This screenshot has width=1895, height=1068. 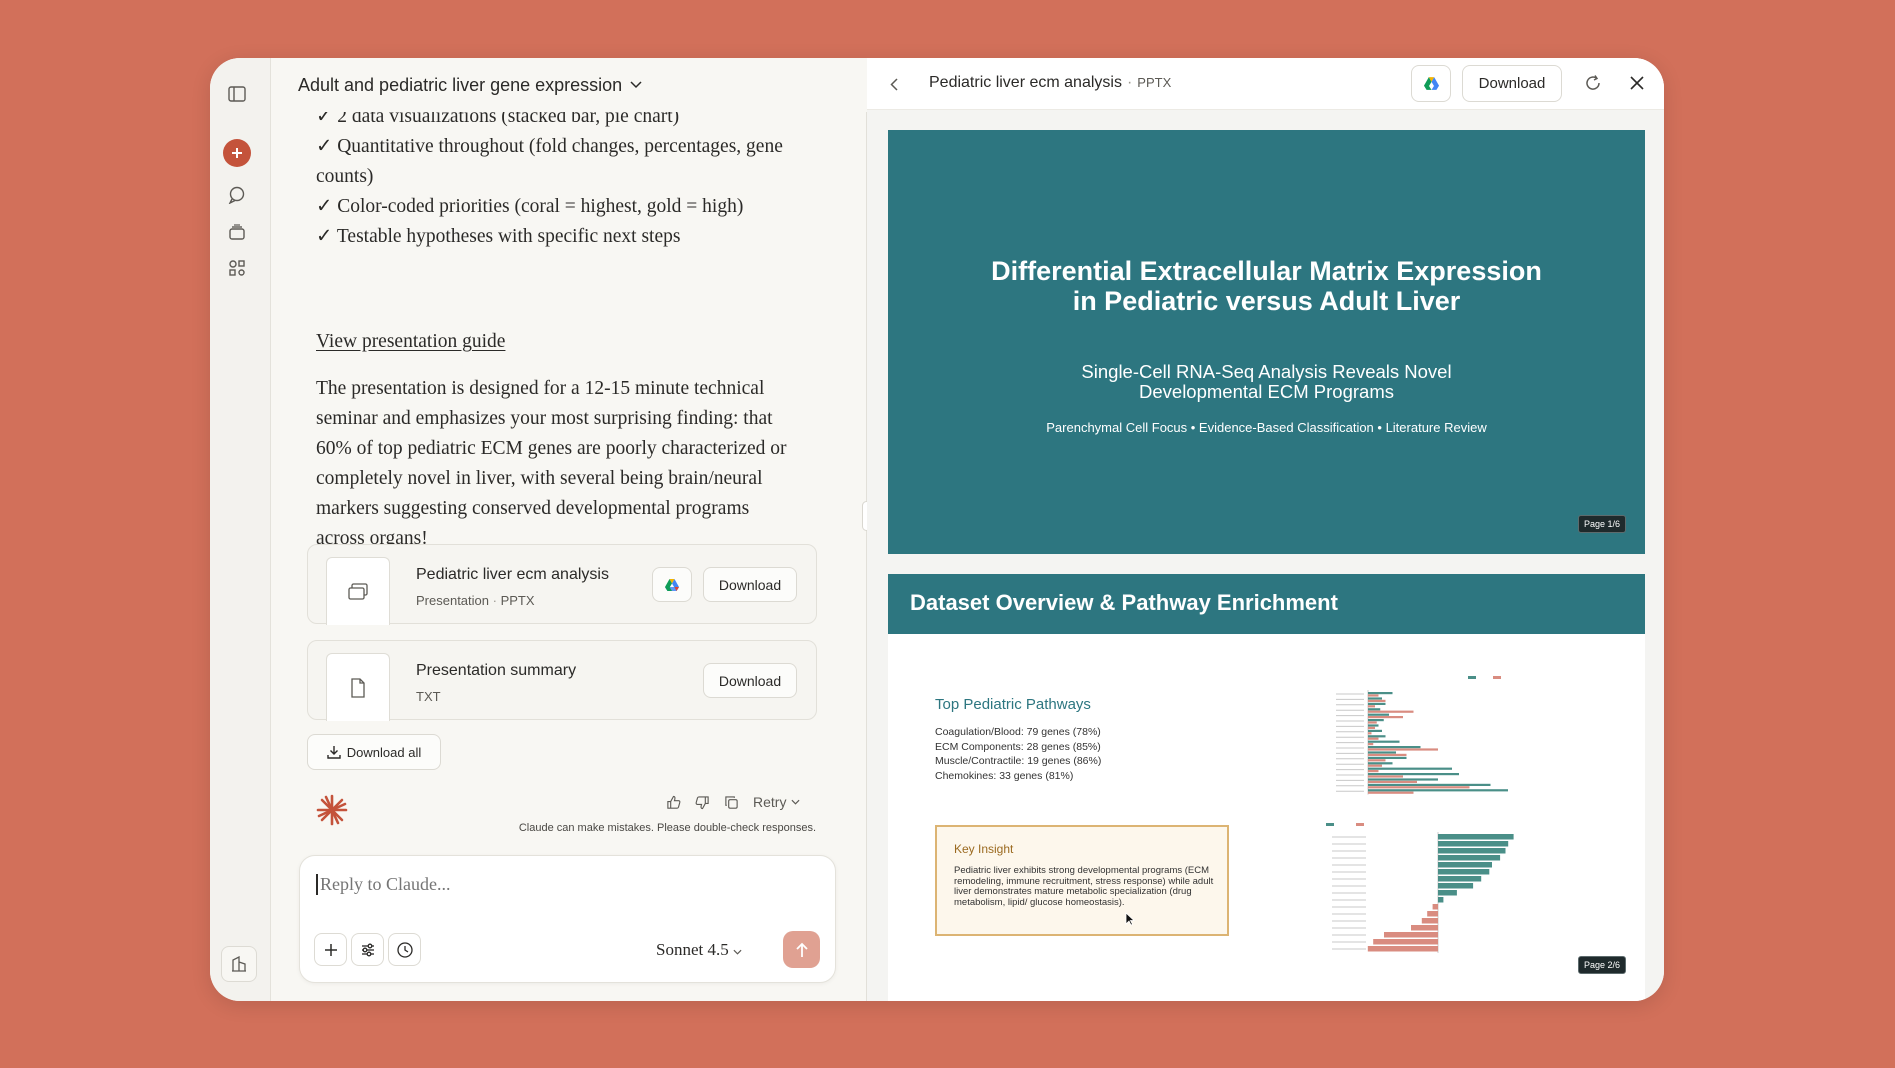 I want to click on copy-icon, so click(x=731, y=802).